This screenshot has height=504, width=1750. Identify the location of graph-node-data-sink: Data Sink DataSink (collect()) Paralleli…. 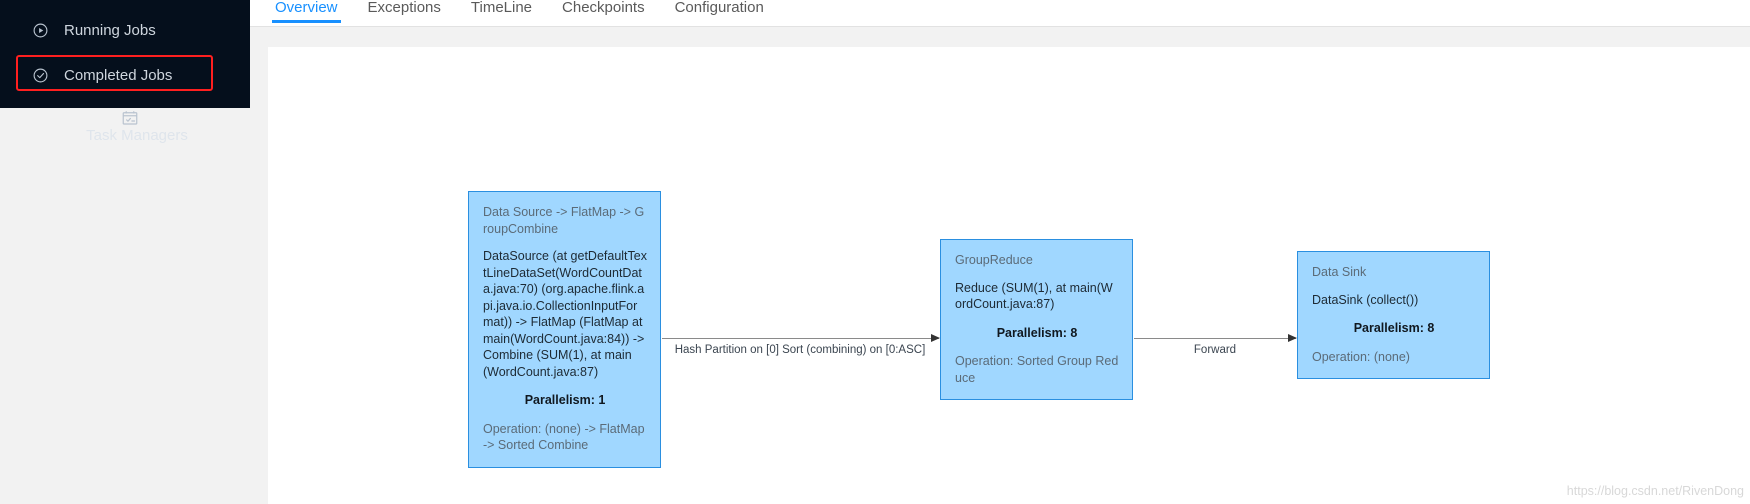
(1393, 315).